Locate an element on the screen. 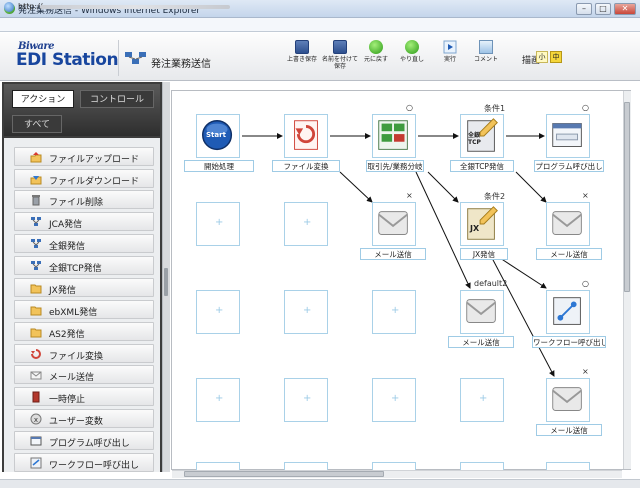 This screenshot has width=640, height=488. mail4-marker: × is located at coordinates (585, 371).